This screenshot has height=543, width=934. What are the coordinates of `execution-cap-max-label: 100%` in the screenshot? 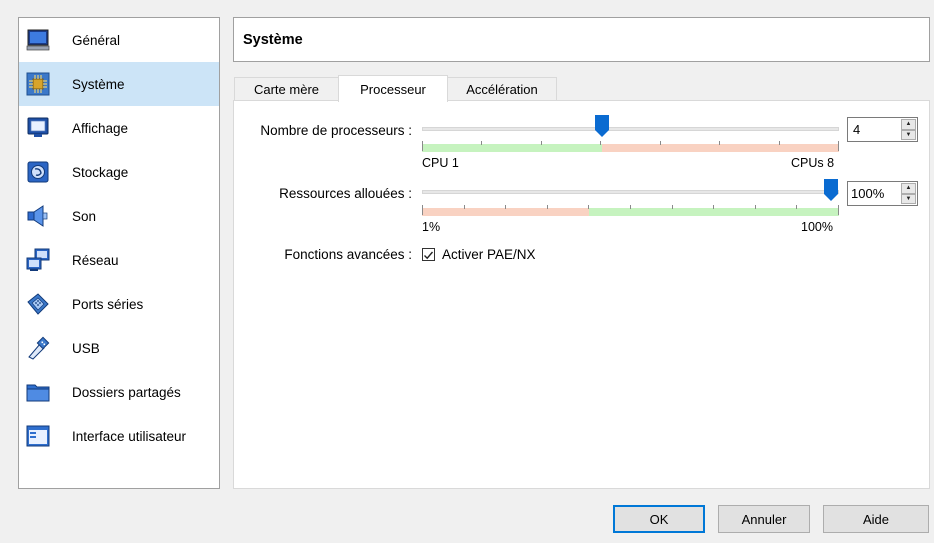 It's located at (817, 227).